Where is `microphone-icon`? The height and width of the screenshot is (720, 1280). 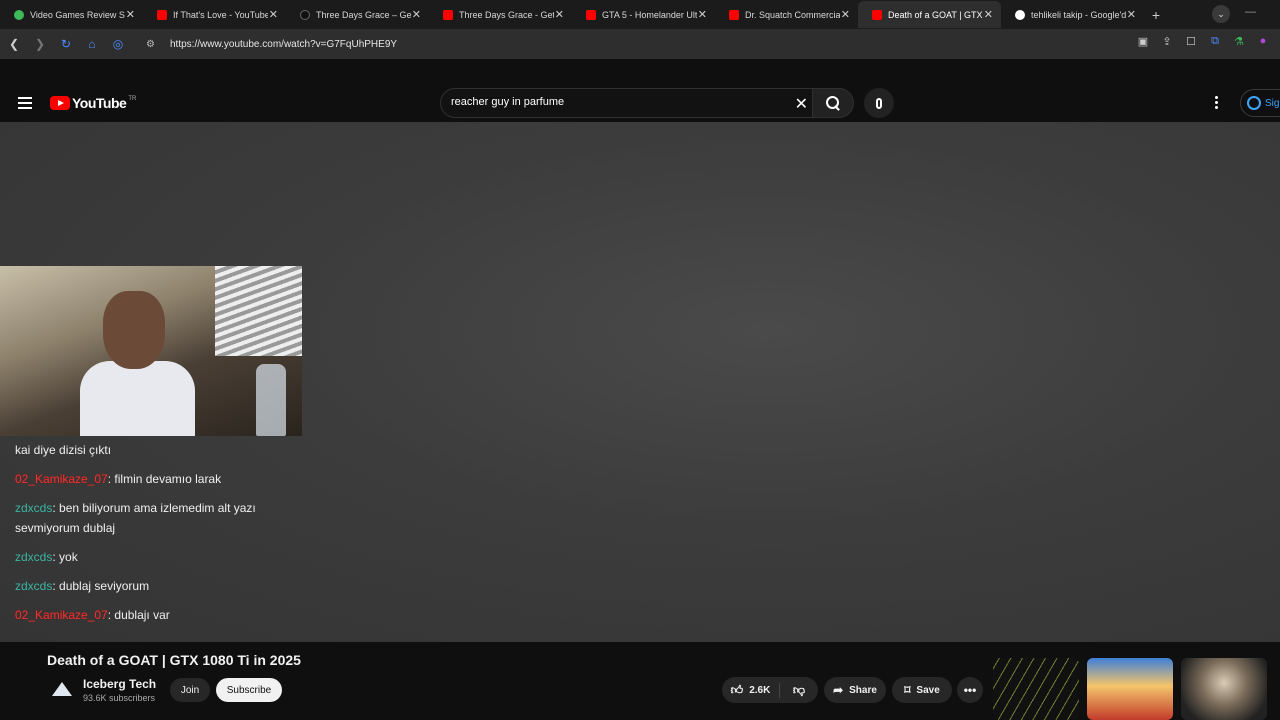
microphone-icon is located at coordinates (879, 103).